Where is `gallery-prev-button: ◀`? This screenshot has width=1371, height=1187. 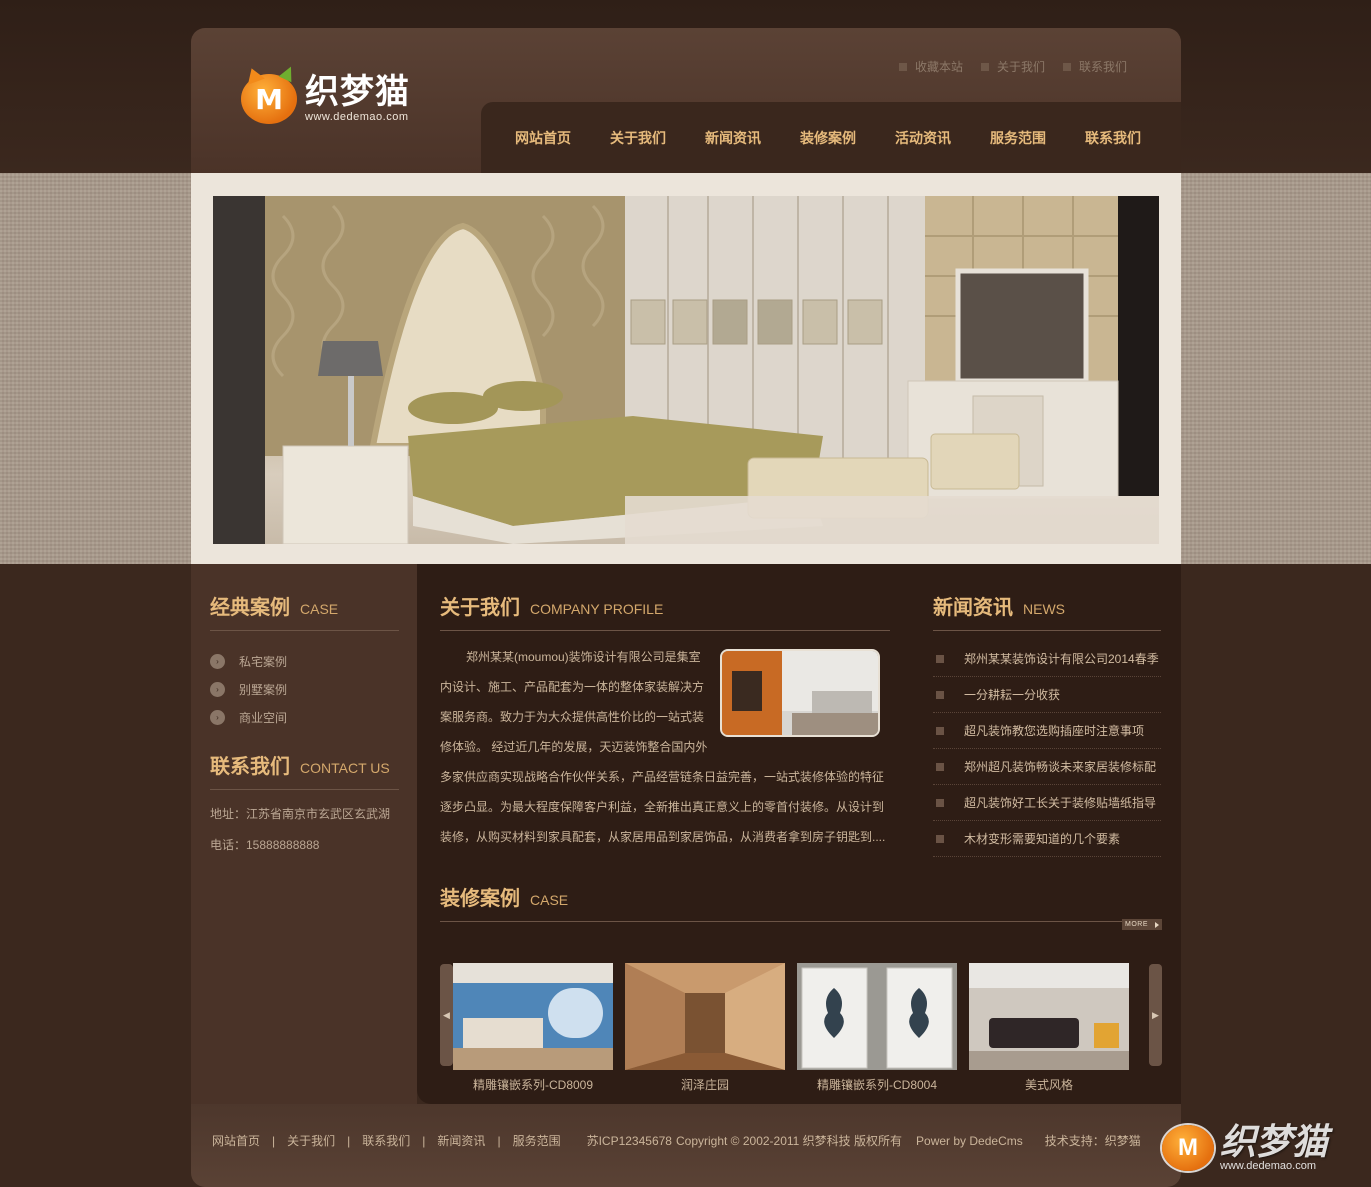
gallery-prev-button: ◀ is located at coordinates (446, 1015).